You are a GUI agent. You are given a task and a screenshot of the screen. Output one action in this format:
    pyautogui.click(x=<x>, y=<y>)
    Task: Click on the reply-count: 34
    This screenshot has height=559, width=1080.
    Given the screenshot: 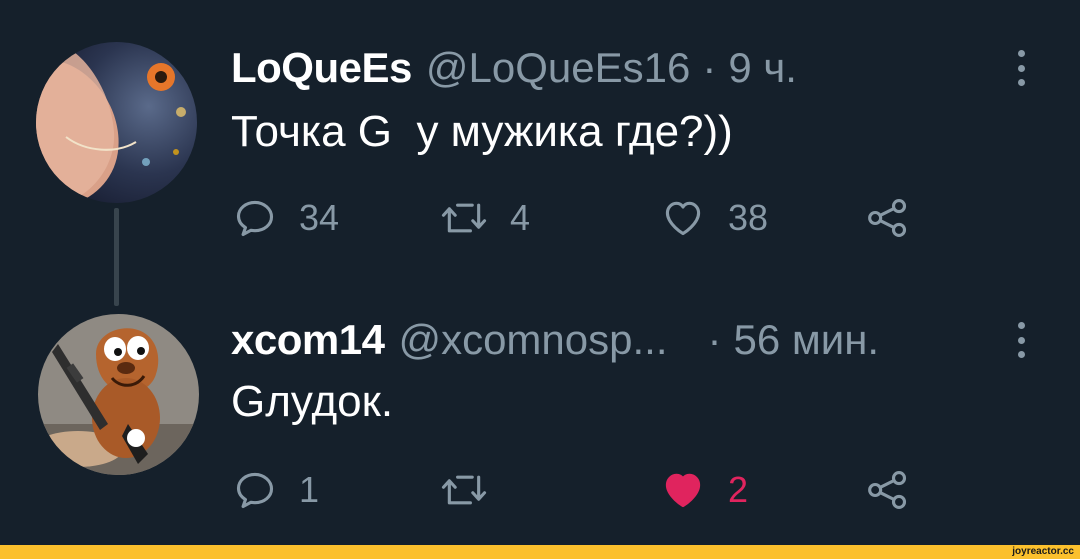 What is the action you would take?
    pyautogui.click(x=319, y=217)
    